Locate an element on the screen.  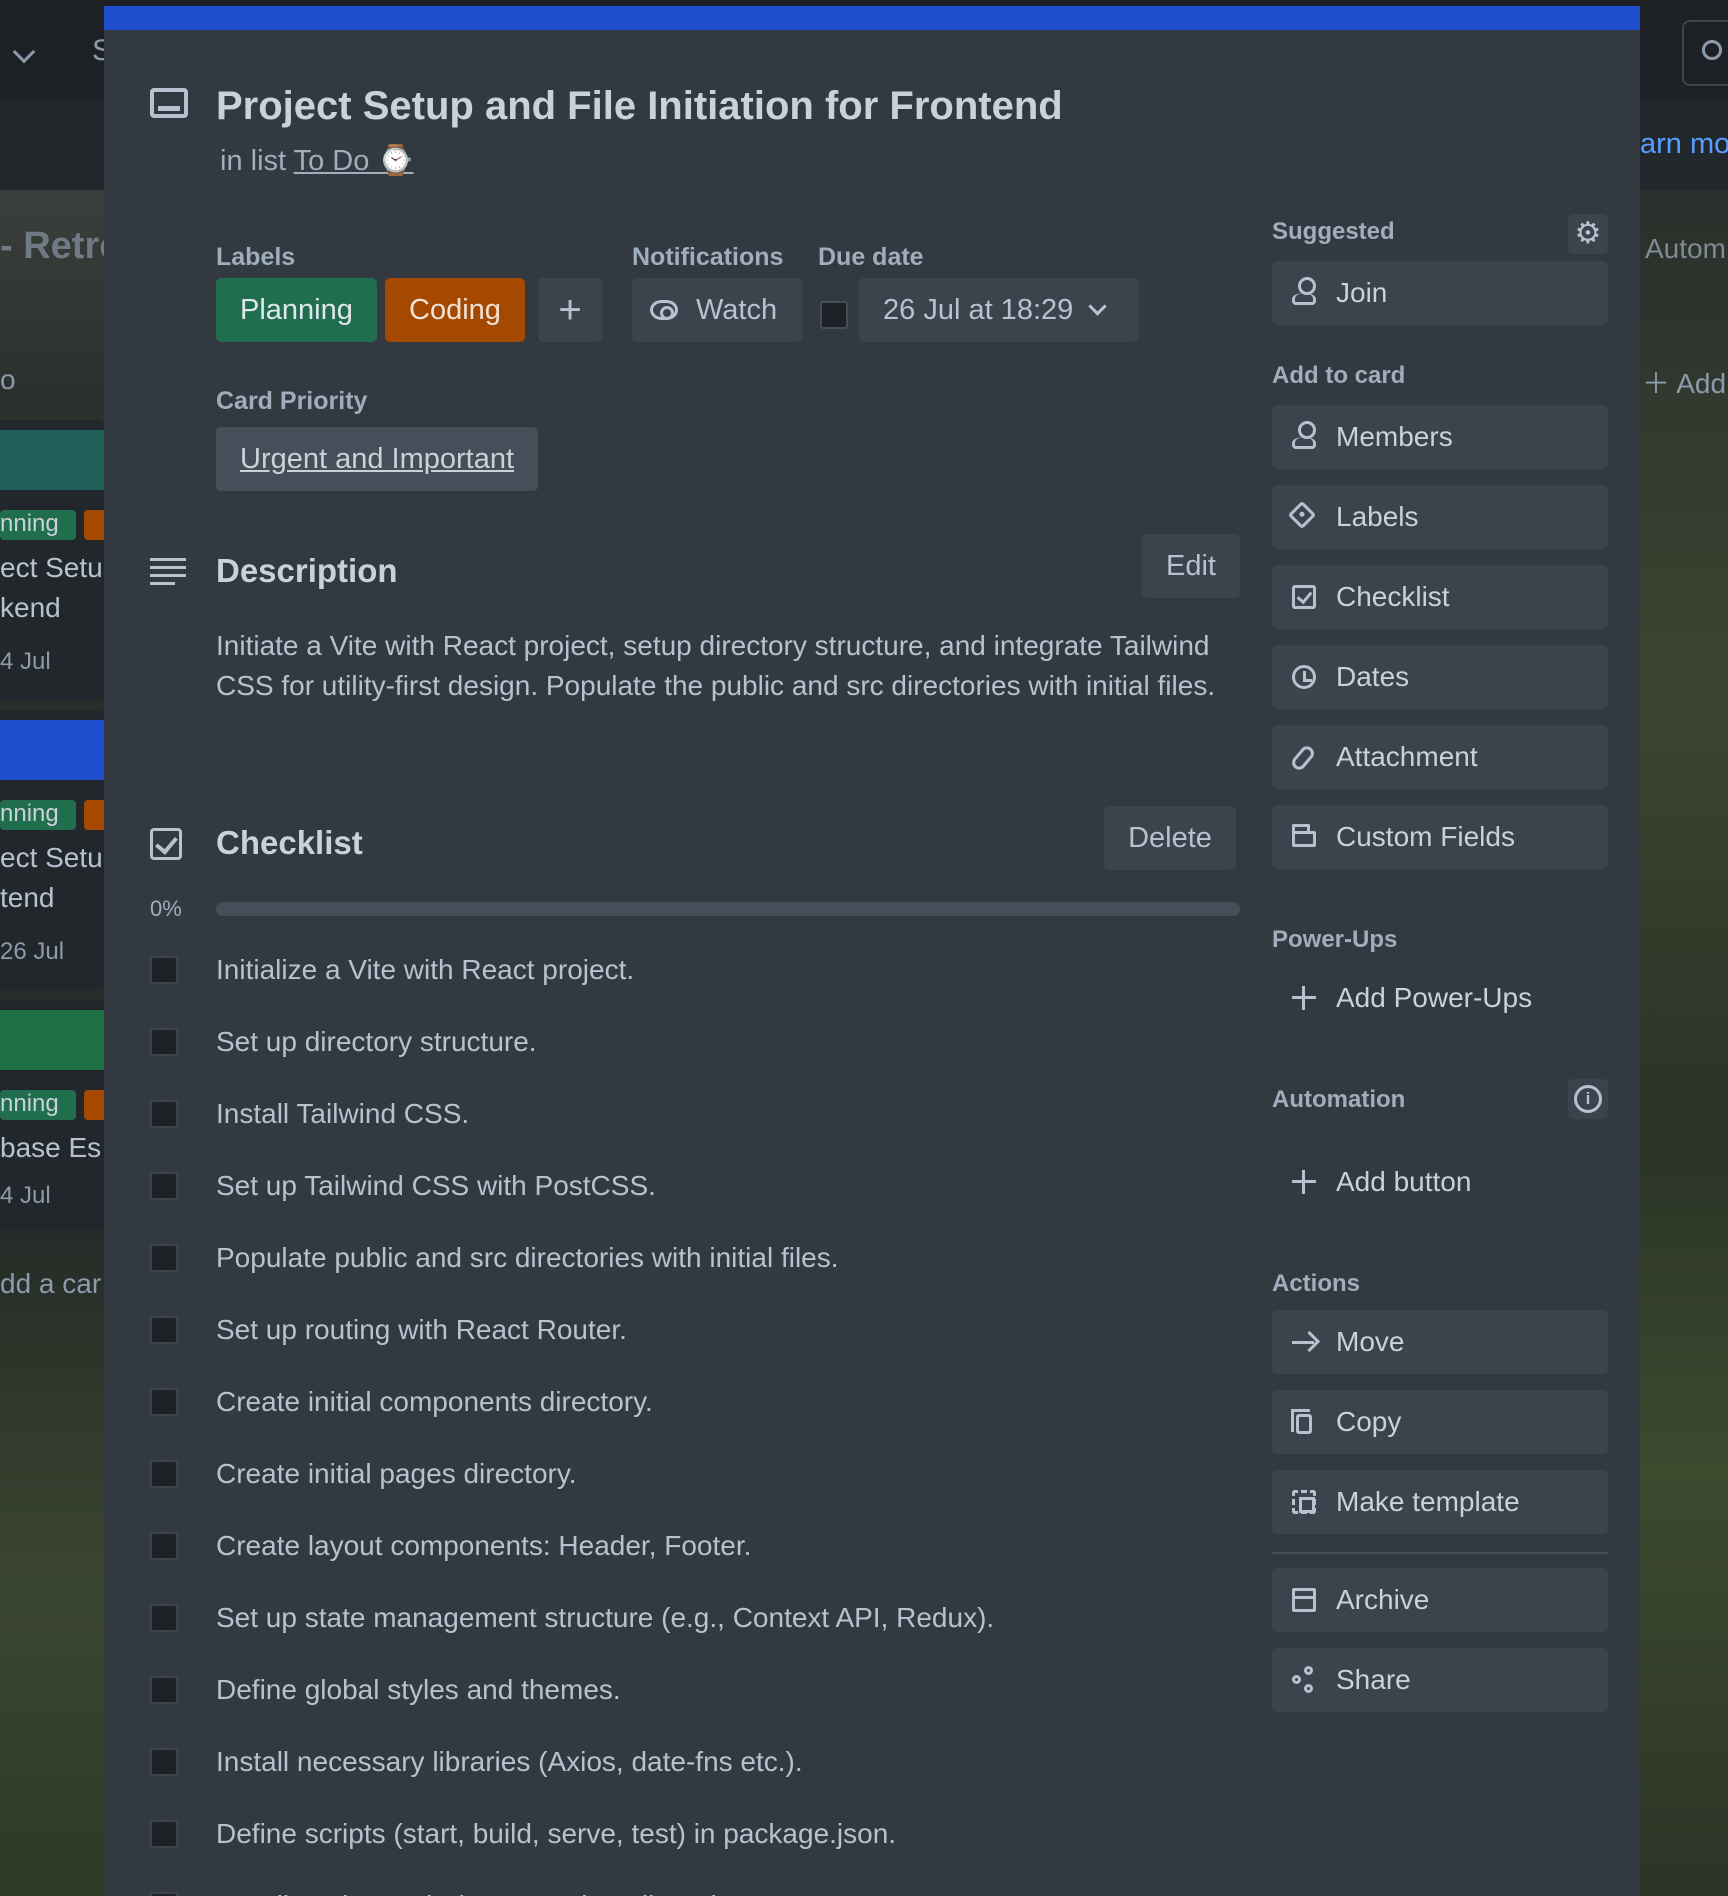
make-template-button: Make template is located at coordinates (1440, 1502).